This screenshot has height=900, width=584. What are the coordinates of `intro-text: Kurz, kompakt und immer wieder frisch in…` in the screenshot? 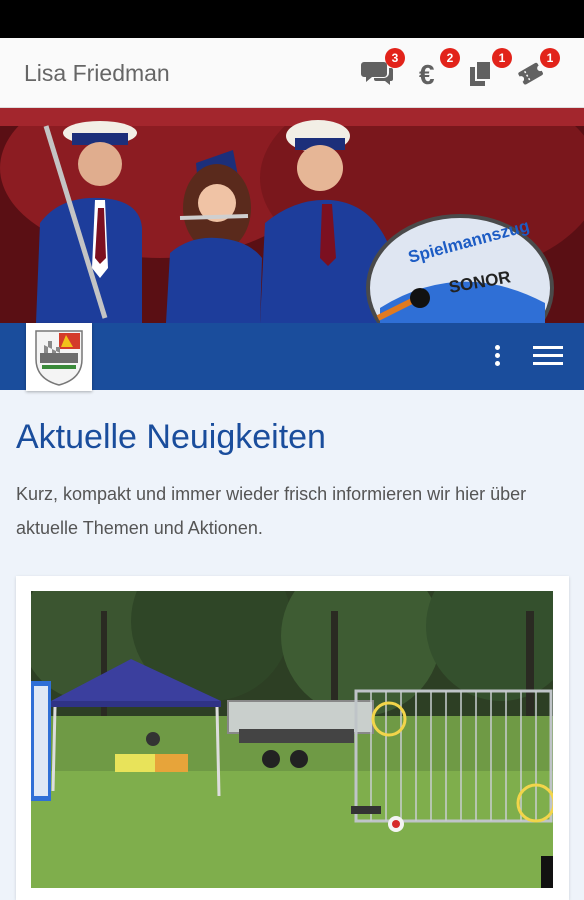 It's located at (271, 511).